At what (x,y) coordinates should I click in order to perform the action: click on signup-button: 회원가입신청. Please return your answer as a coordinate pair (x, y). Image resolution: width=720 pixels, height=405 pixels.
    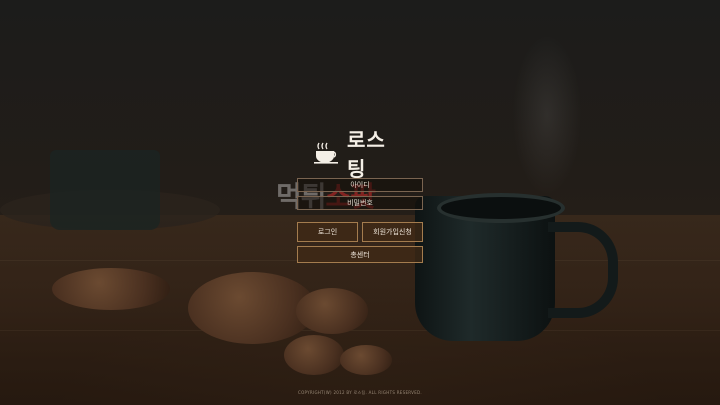
    Looking at the image, I should click on (392, 232).